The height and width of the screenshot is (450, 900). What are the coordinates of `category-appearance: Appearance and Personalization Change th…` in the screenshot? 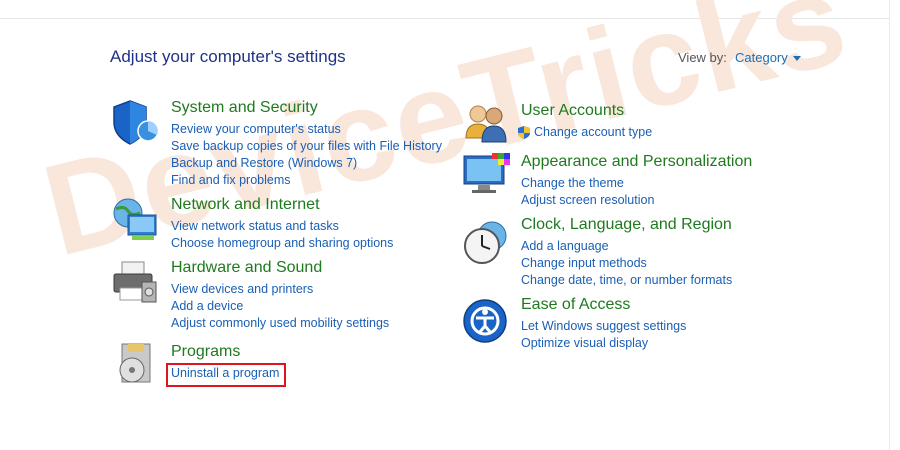 It's located at (636, 180).